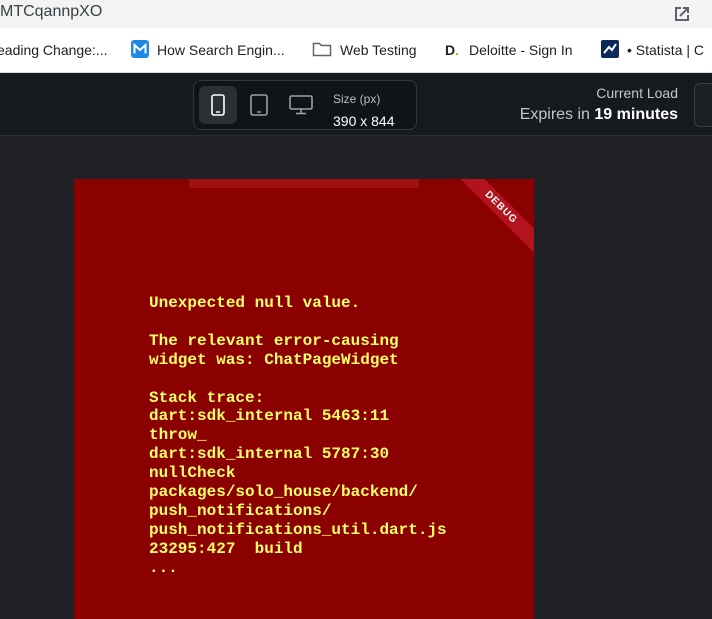  Describe the element at coordinates (666, 50) in the screenshot. I see `bookmark-label: • Statista | C` at that location.